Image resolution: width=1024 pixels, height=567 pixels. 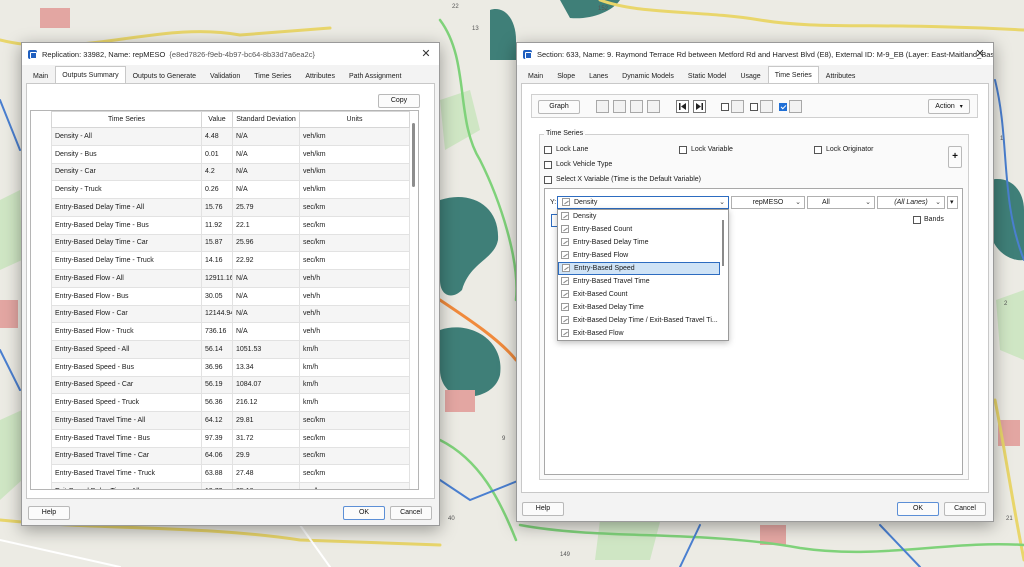 I want to click on chart-area-icon, so click(x=619, y=106).